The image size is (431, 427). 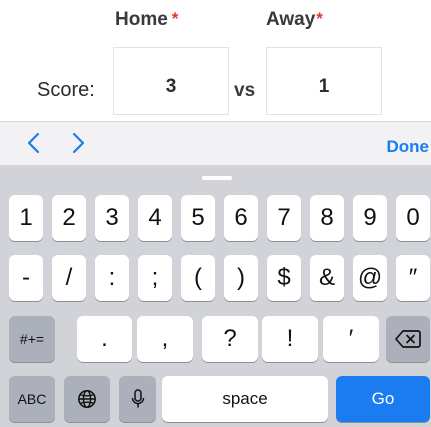 I want to click on key-dollar: $, so click(x=284, y=278).